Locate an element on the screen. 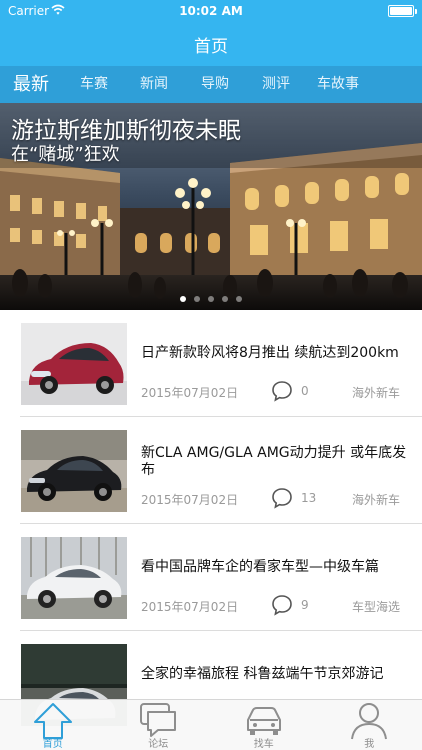 The height and width of the screenshot is (750, 422). comment-count: 0 is located at coordinates (305, 391).